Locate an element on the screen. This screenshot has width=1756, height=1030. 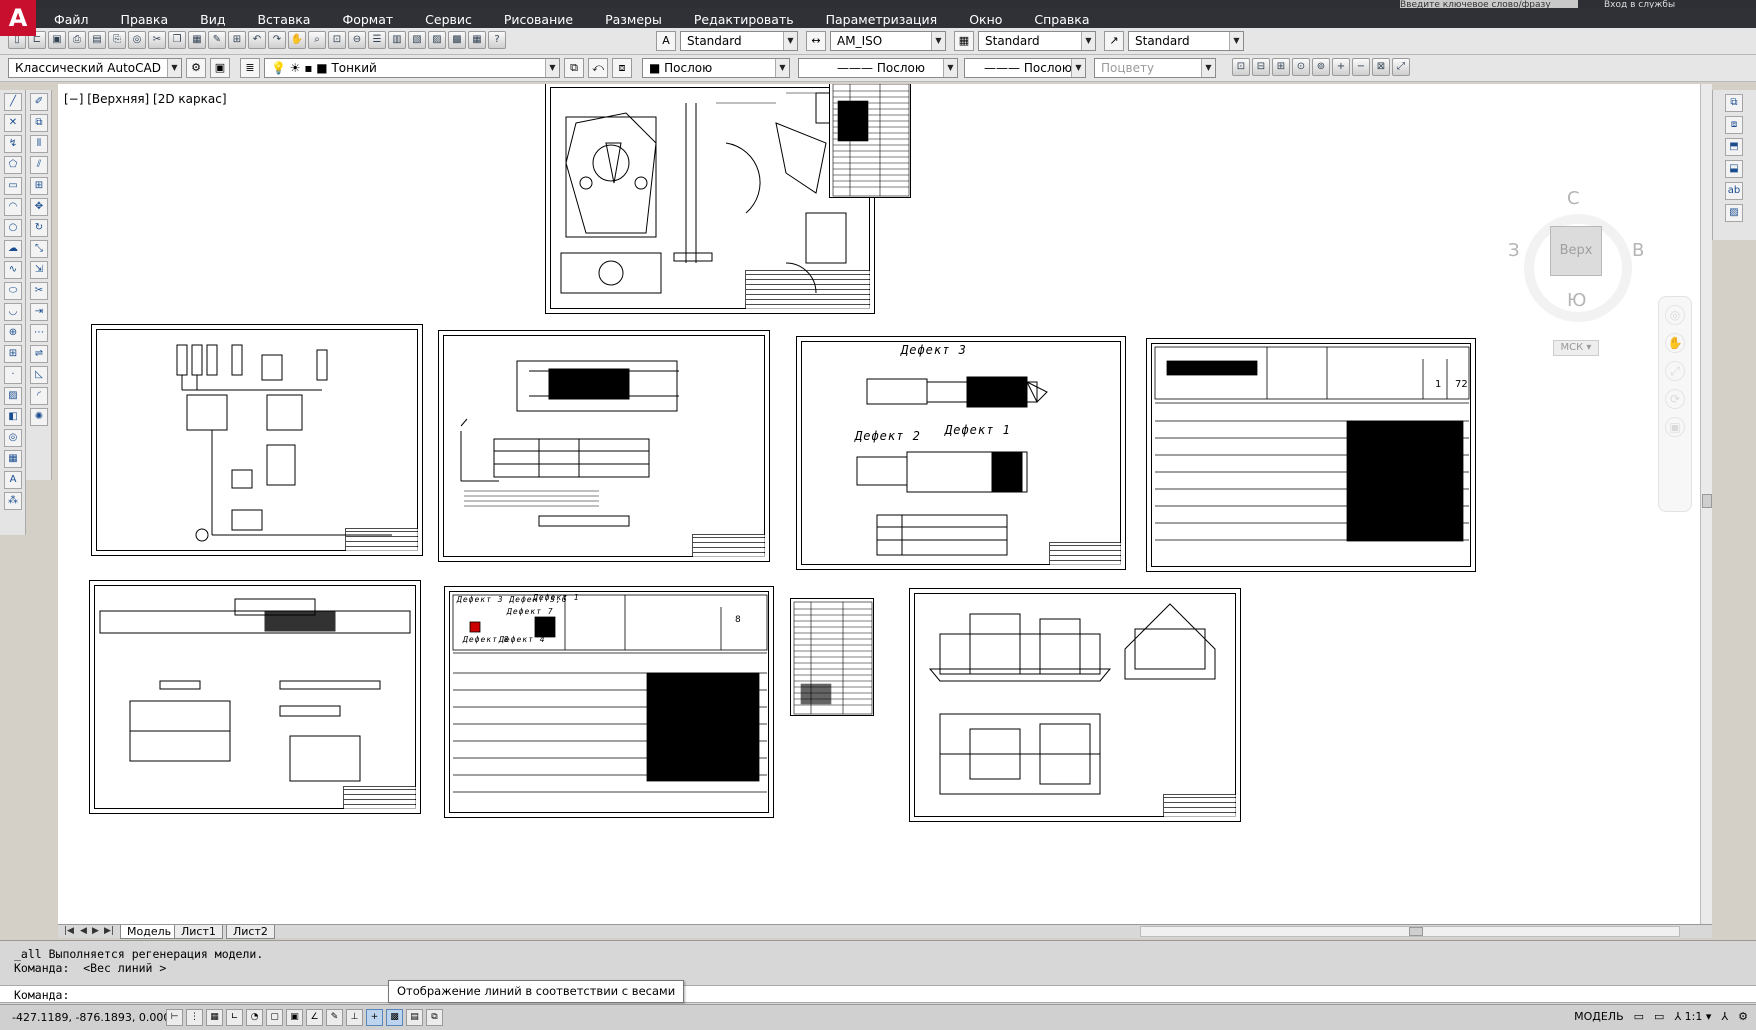
drawing-sheet-shaft is located at coordinates (604, 446).